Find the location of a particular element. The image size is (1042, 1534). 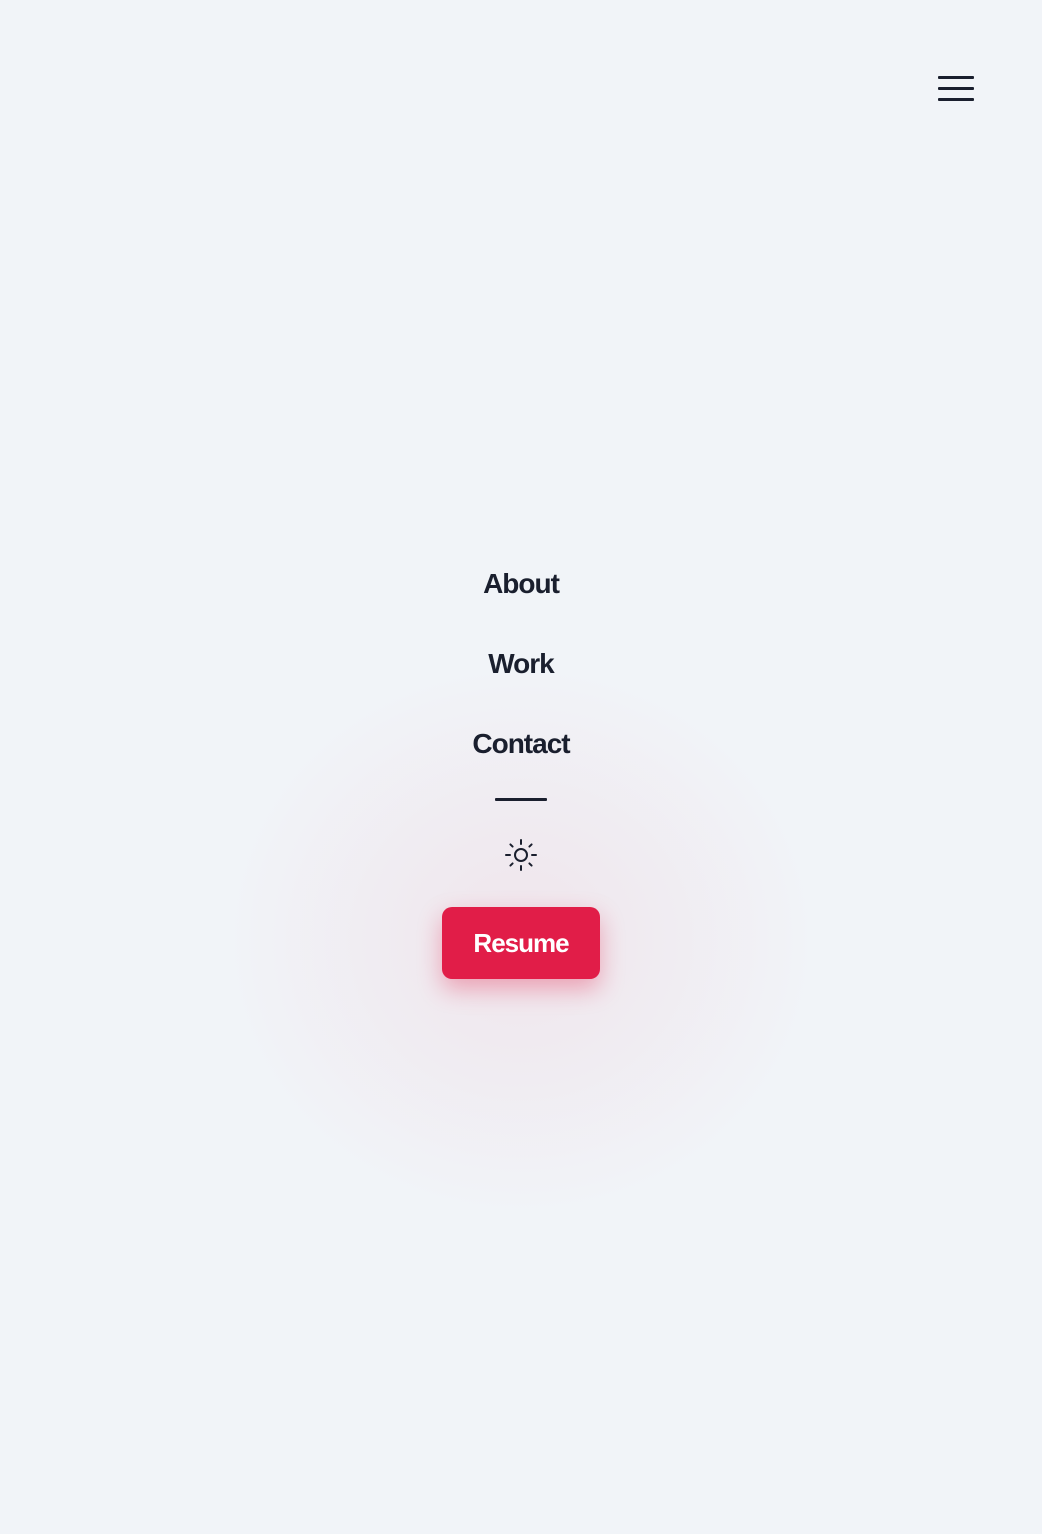

theme-toggle-button is located at coordinates (521, 855).